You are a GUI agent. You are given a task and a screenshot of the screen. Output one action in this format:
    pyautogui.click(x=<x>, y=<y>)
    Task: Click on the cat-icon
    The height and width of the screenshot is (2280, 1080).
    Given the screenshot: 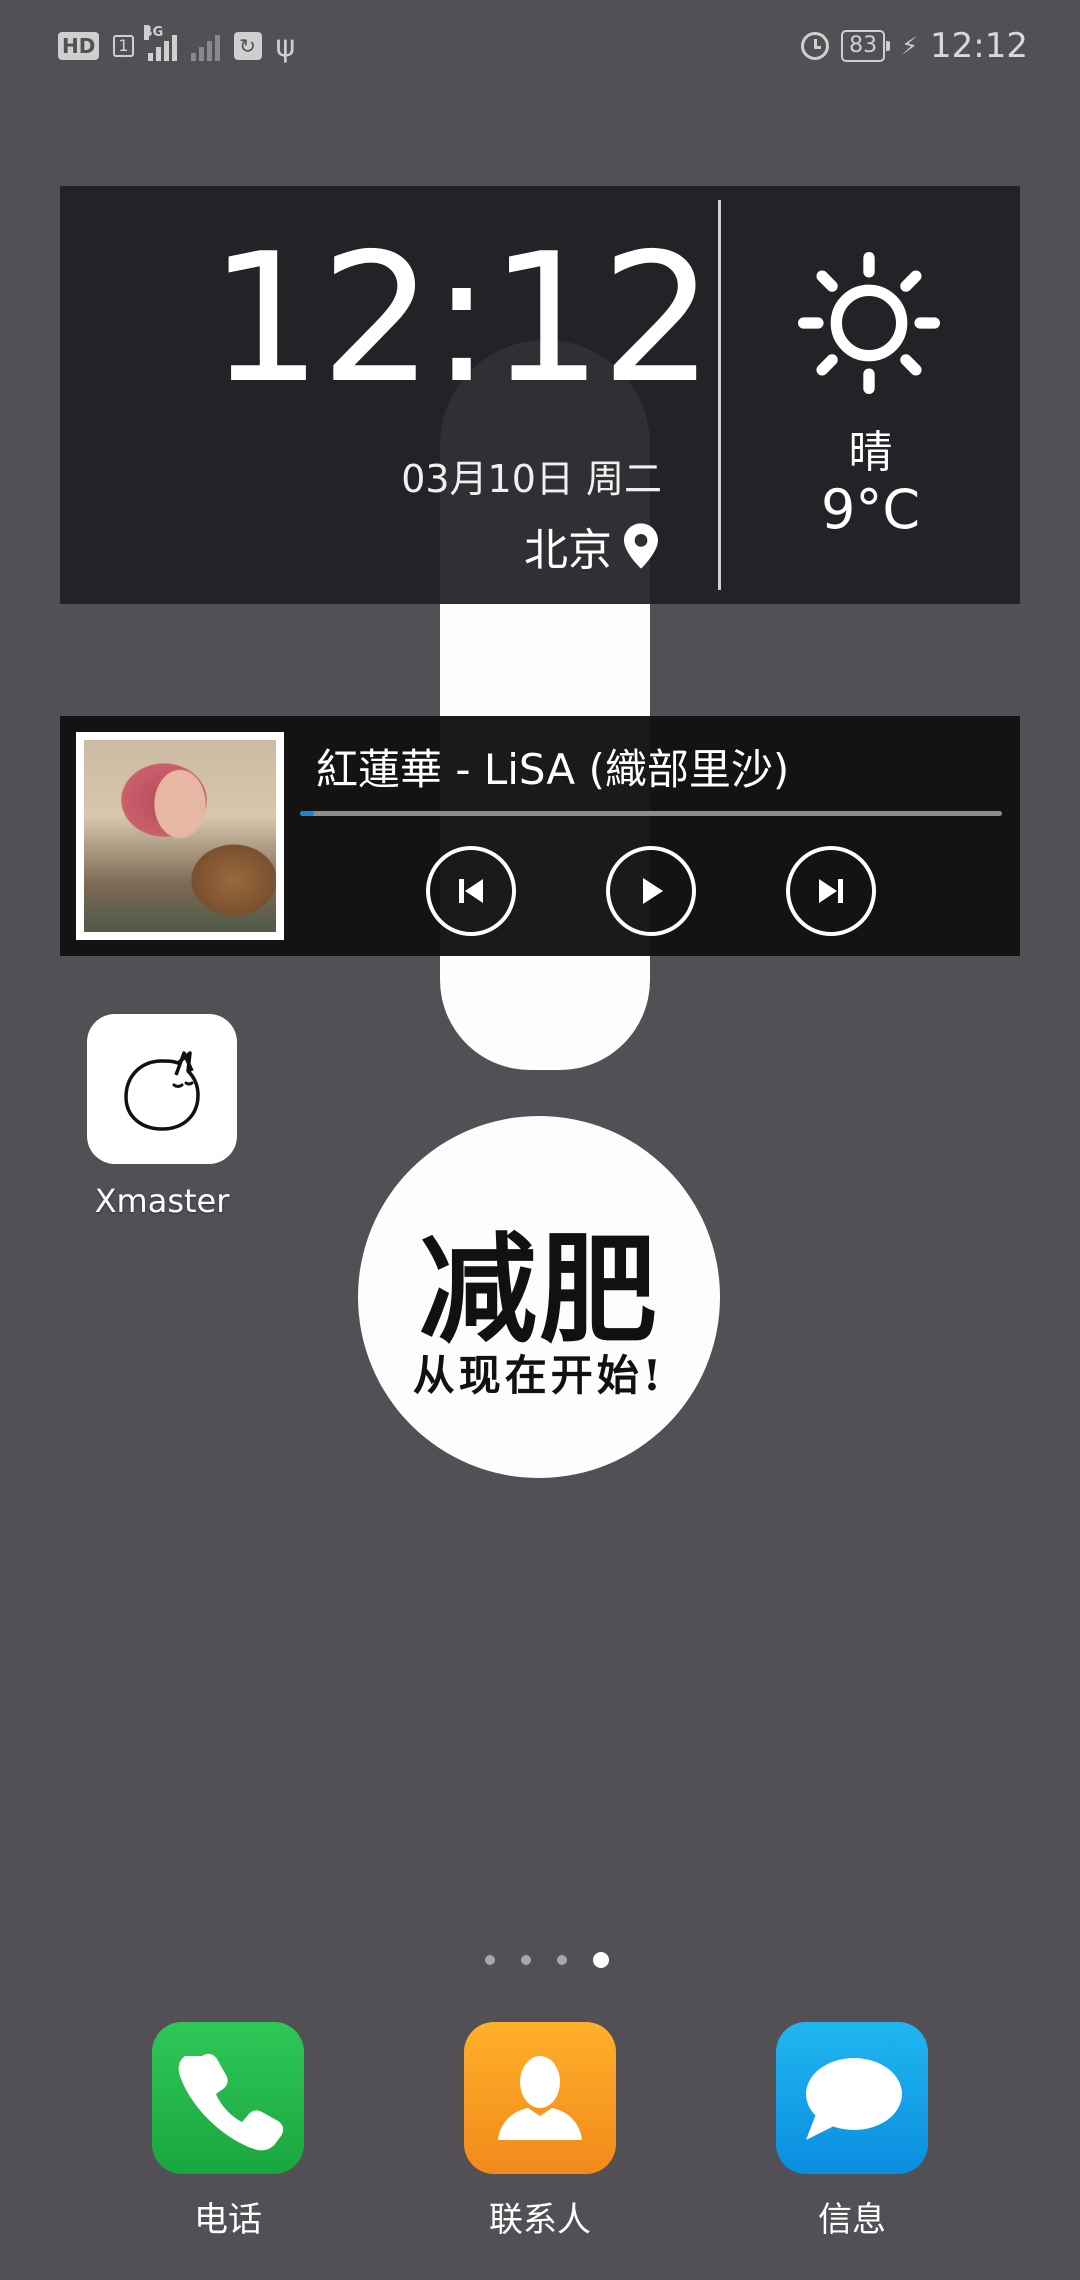 What is the action you would take?
    pyautogui.click(x=162, y=1091)
    